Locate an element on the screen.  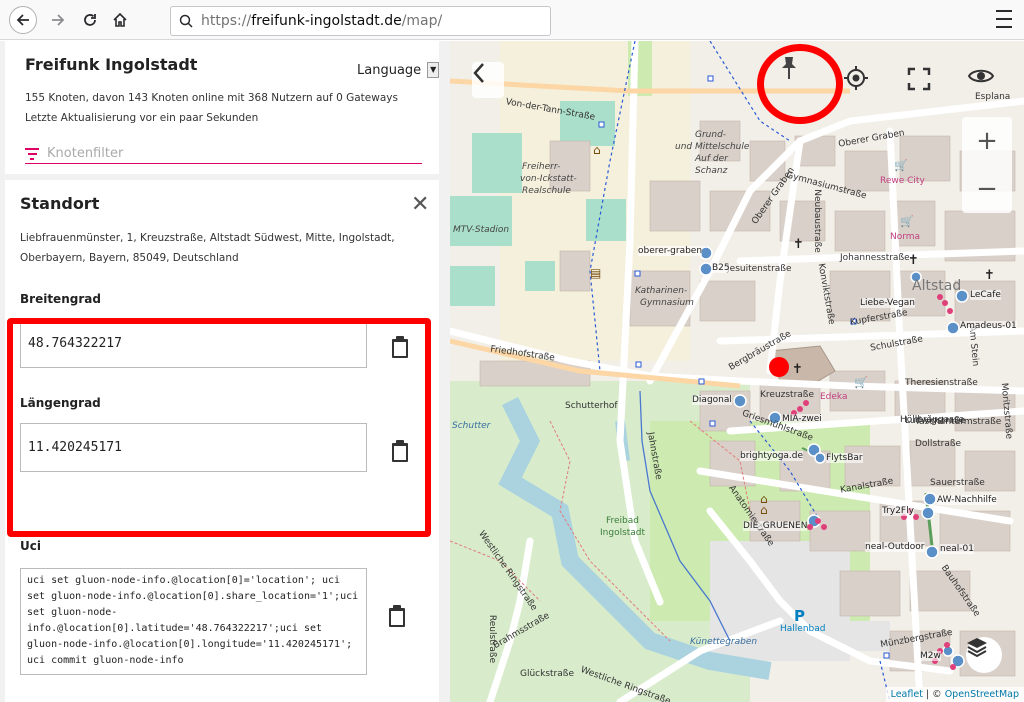
map-label-ingolstadt: Ingolstadt is located at coordinates (623, 533).